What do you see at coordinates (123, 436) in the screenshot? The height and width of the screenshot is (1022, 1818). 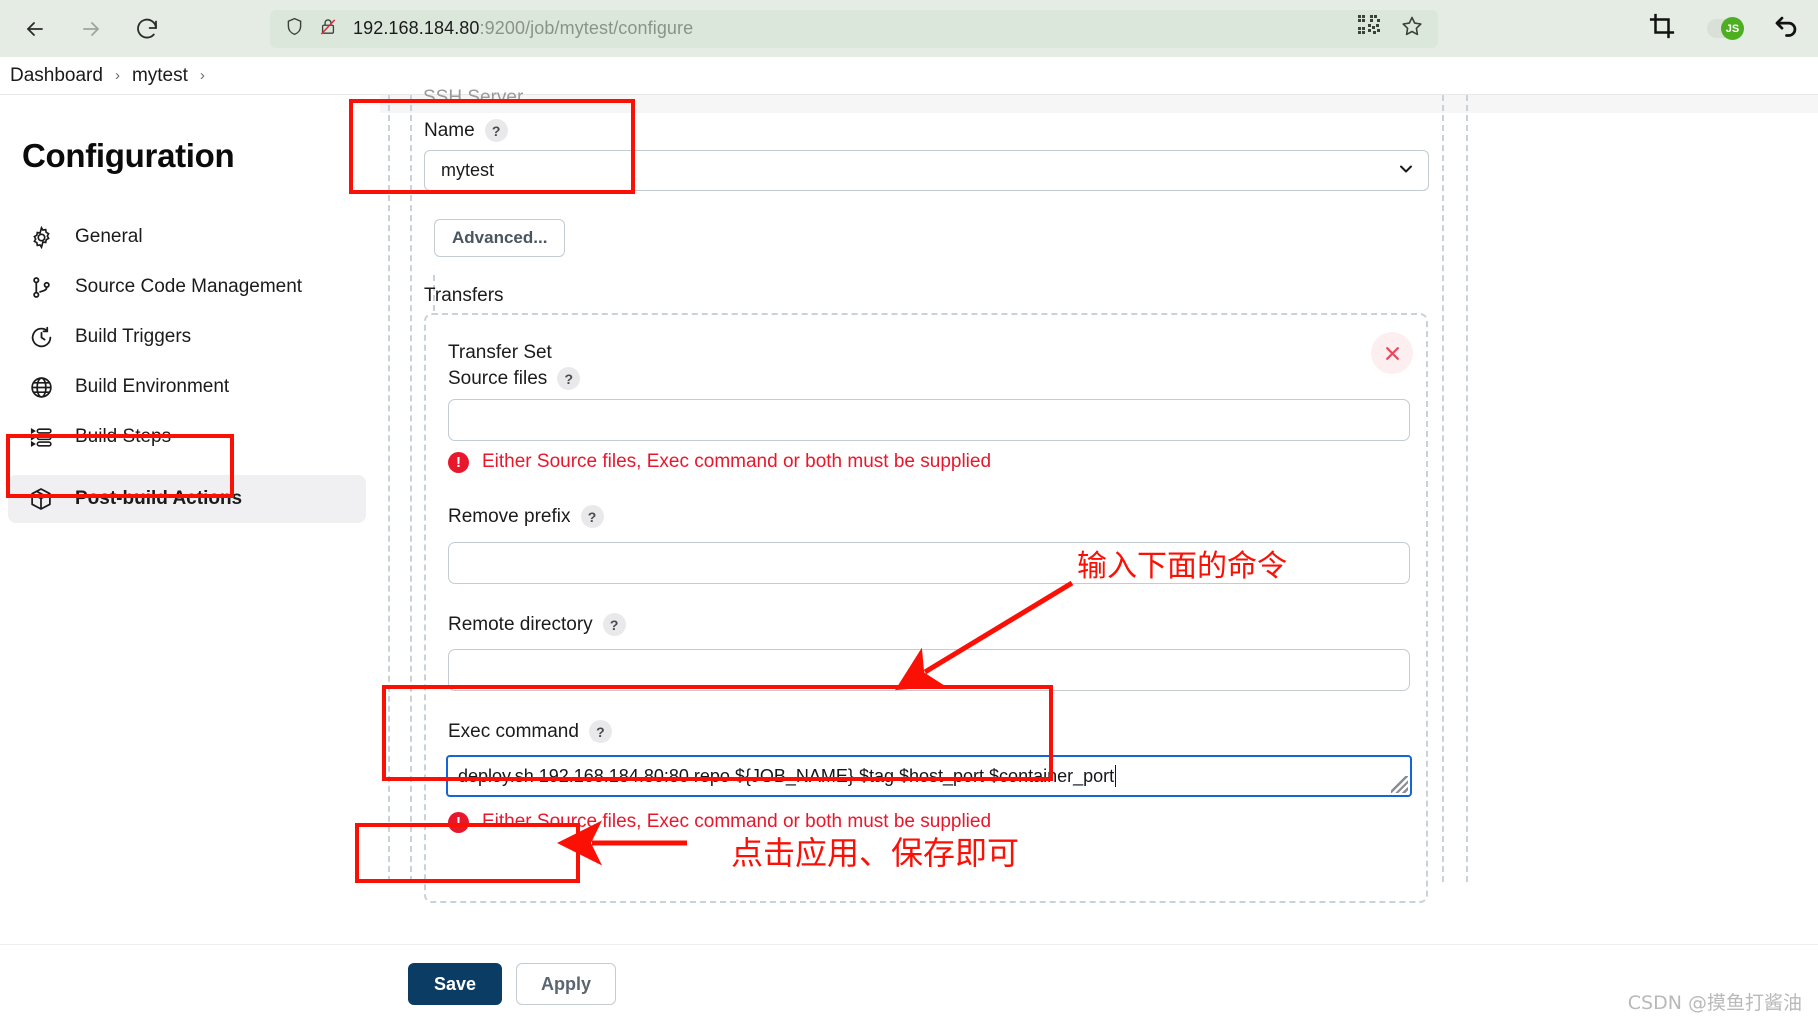 I see `sidebar-item-label: Build Steps` at bounding box center [123, 436].